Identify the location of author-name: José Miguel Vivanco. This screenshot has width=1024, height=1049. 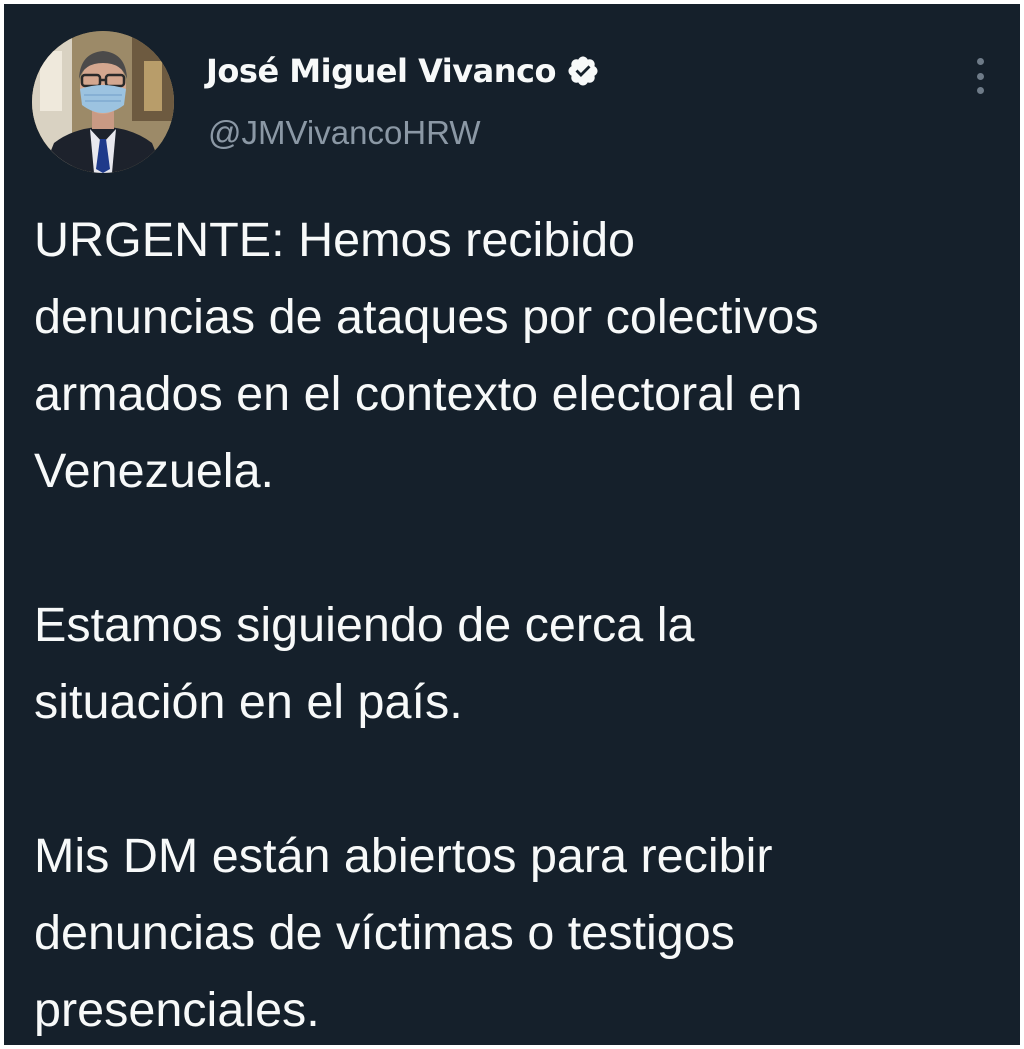
(403, 71).